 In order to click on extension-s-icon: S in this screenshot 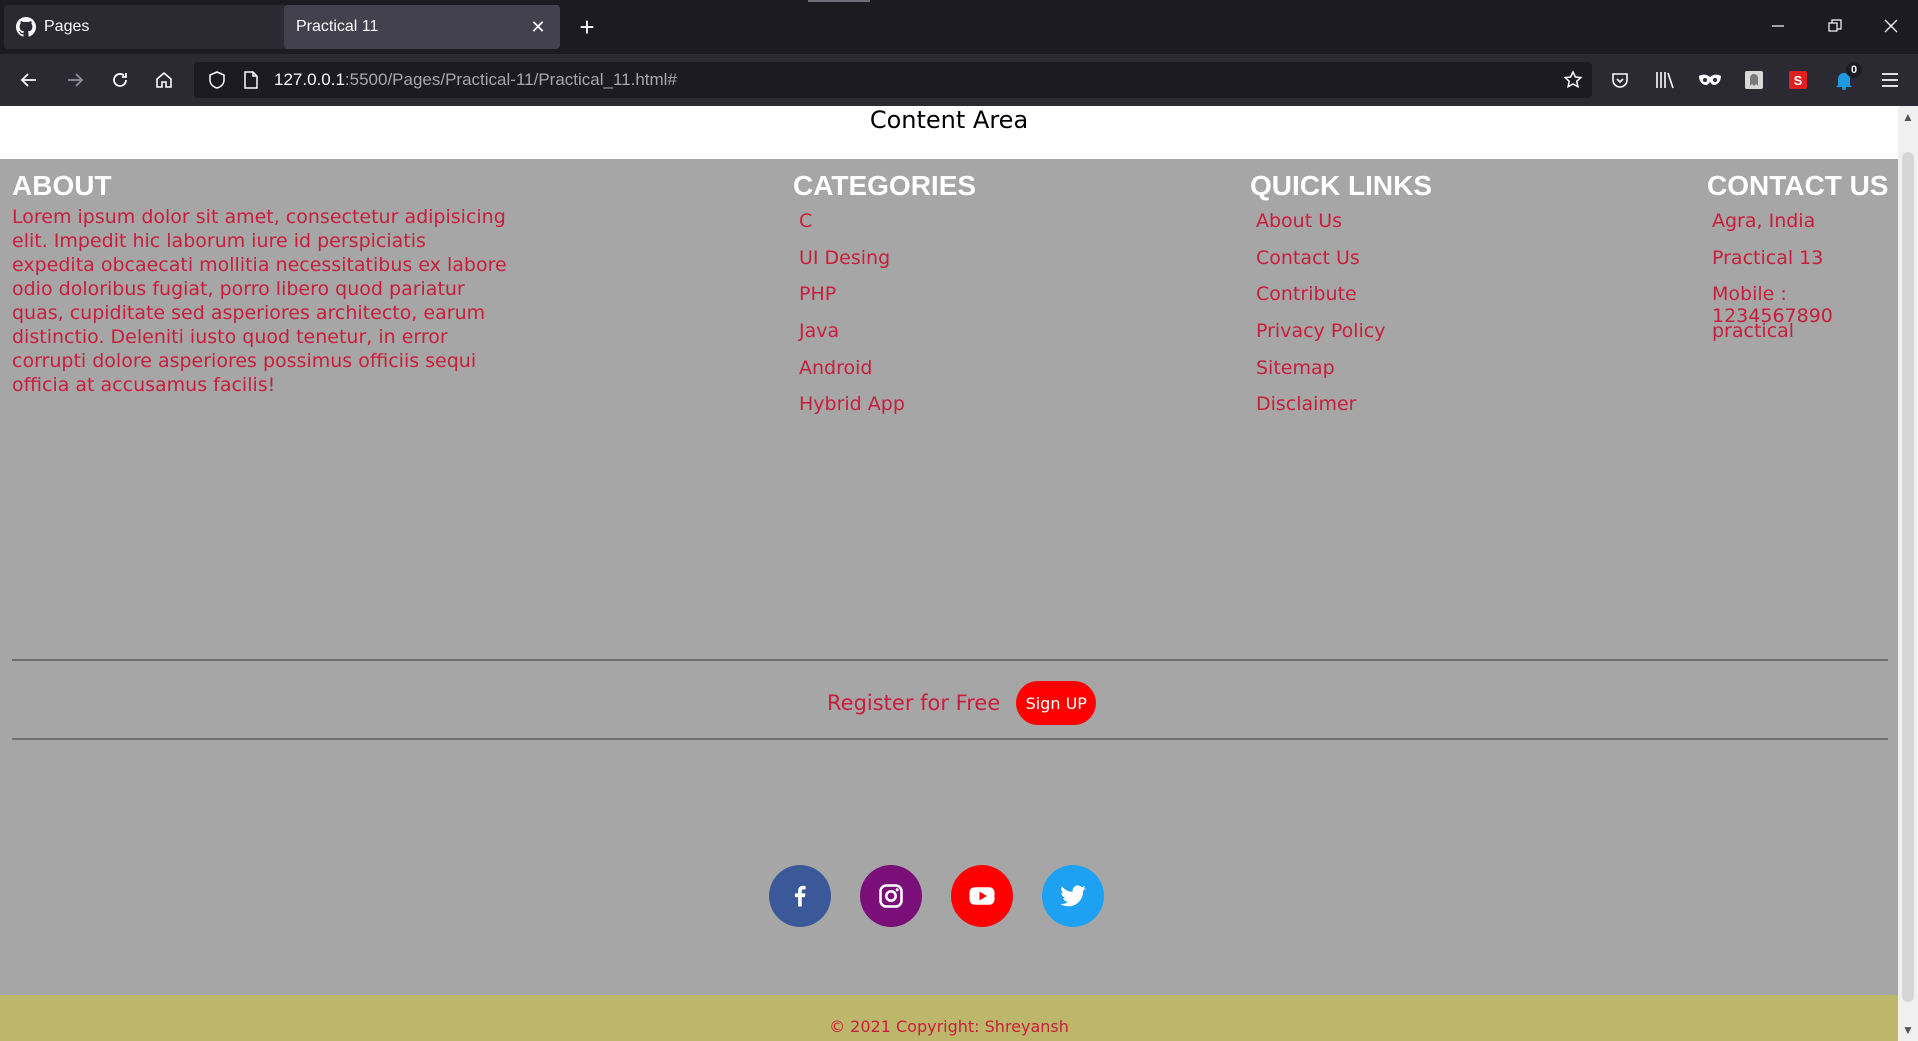, I will do `click(1798, 80)`.